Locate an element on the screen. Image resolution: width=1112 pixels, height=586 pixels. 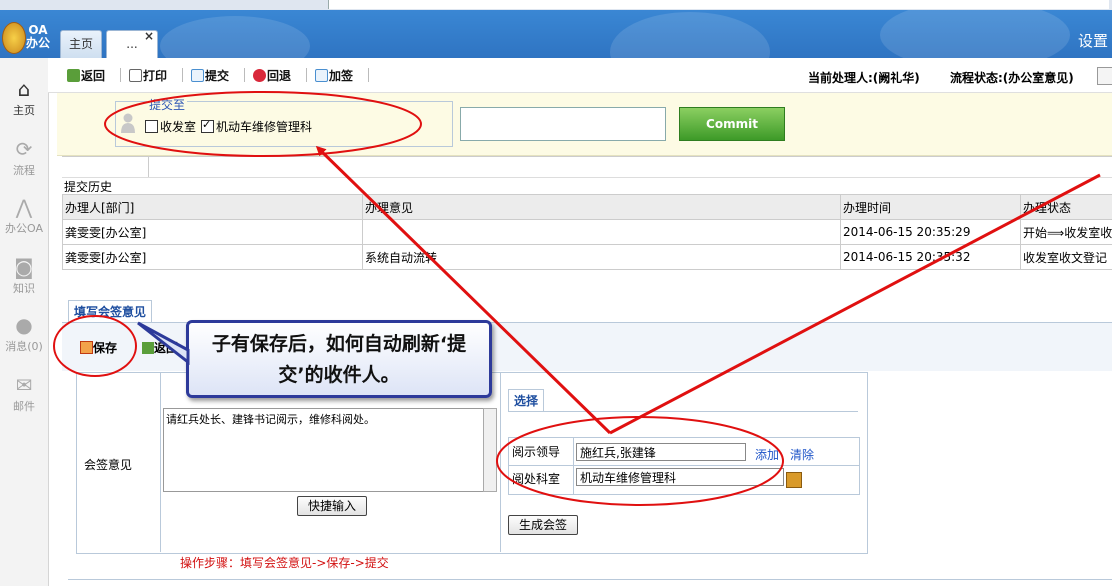
form-back-label: 返回 is located at coordinates (166, 348).